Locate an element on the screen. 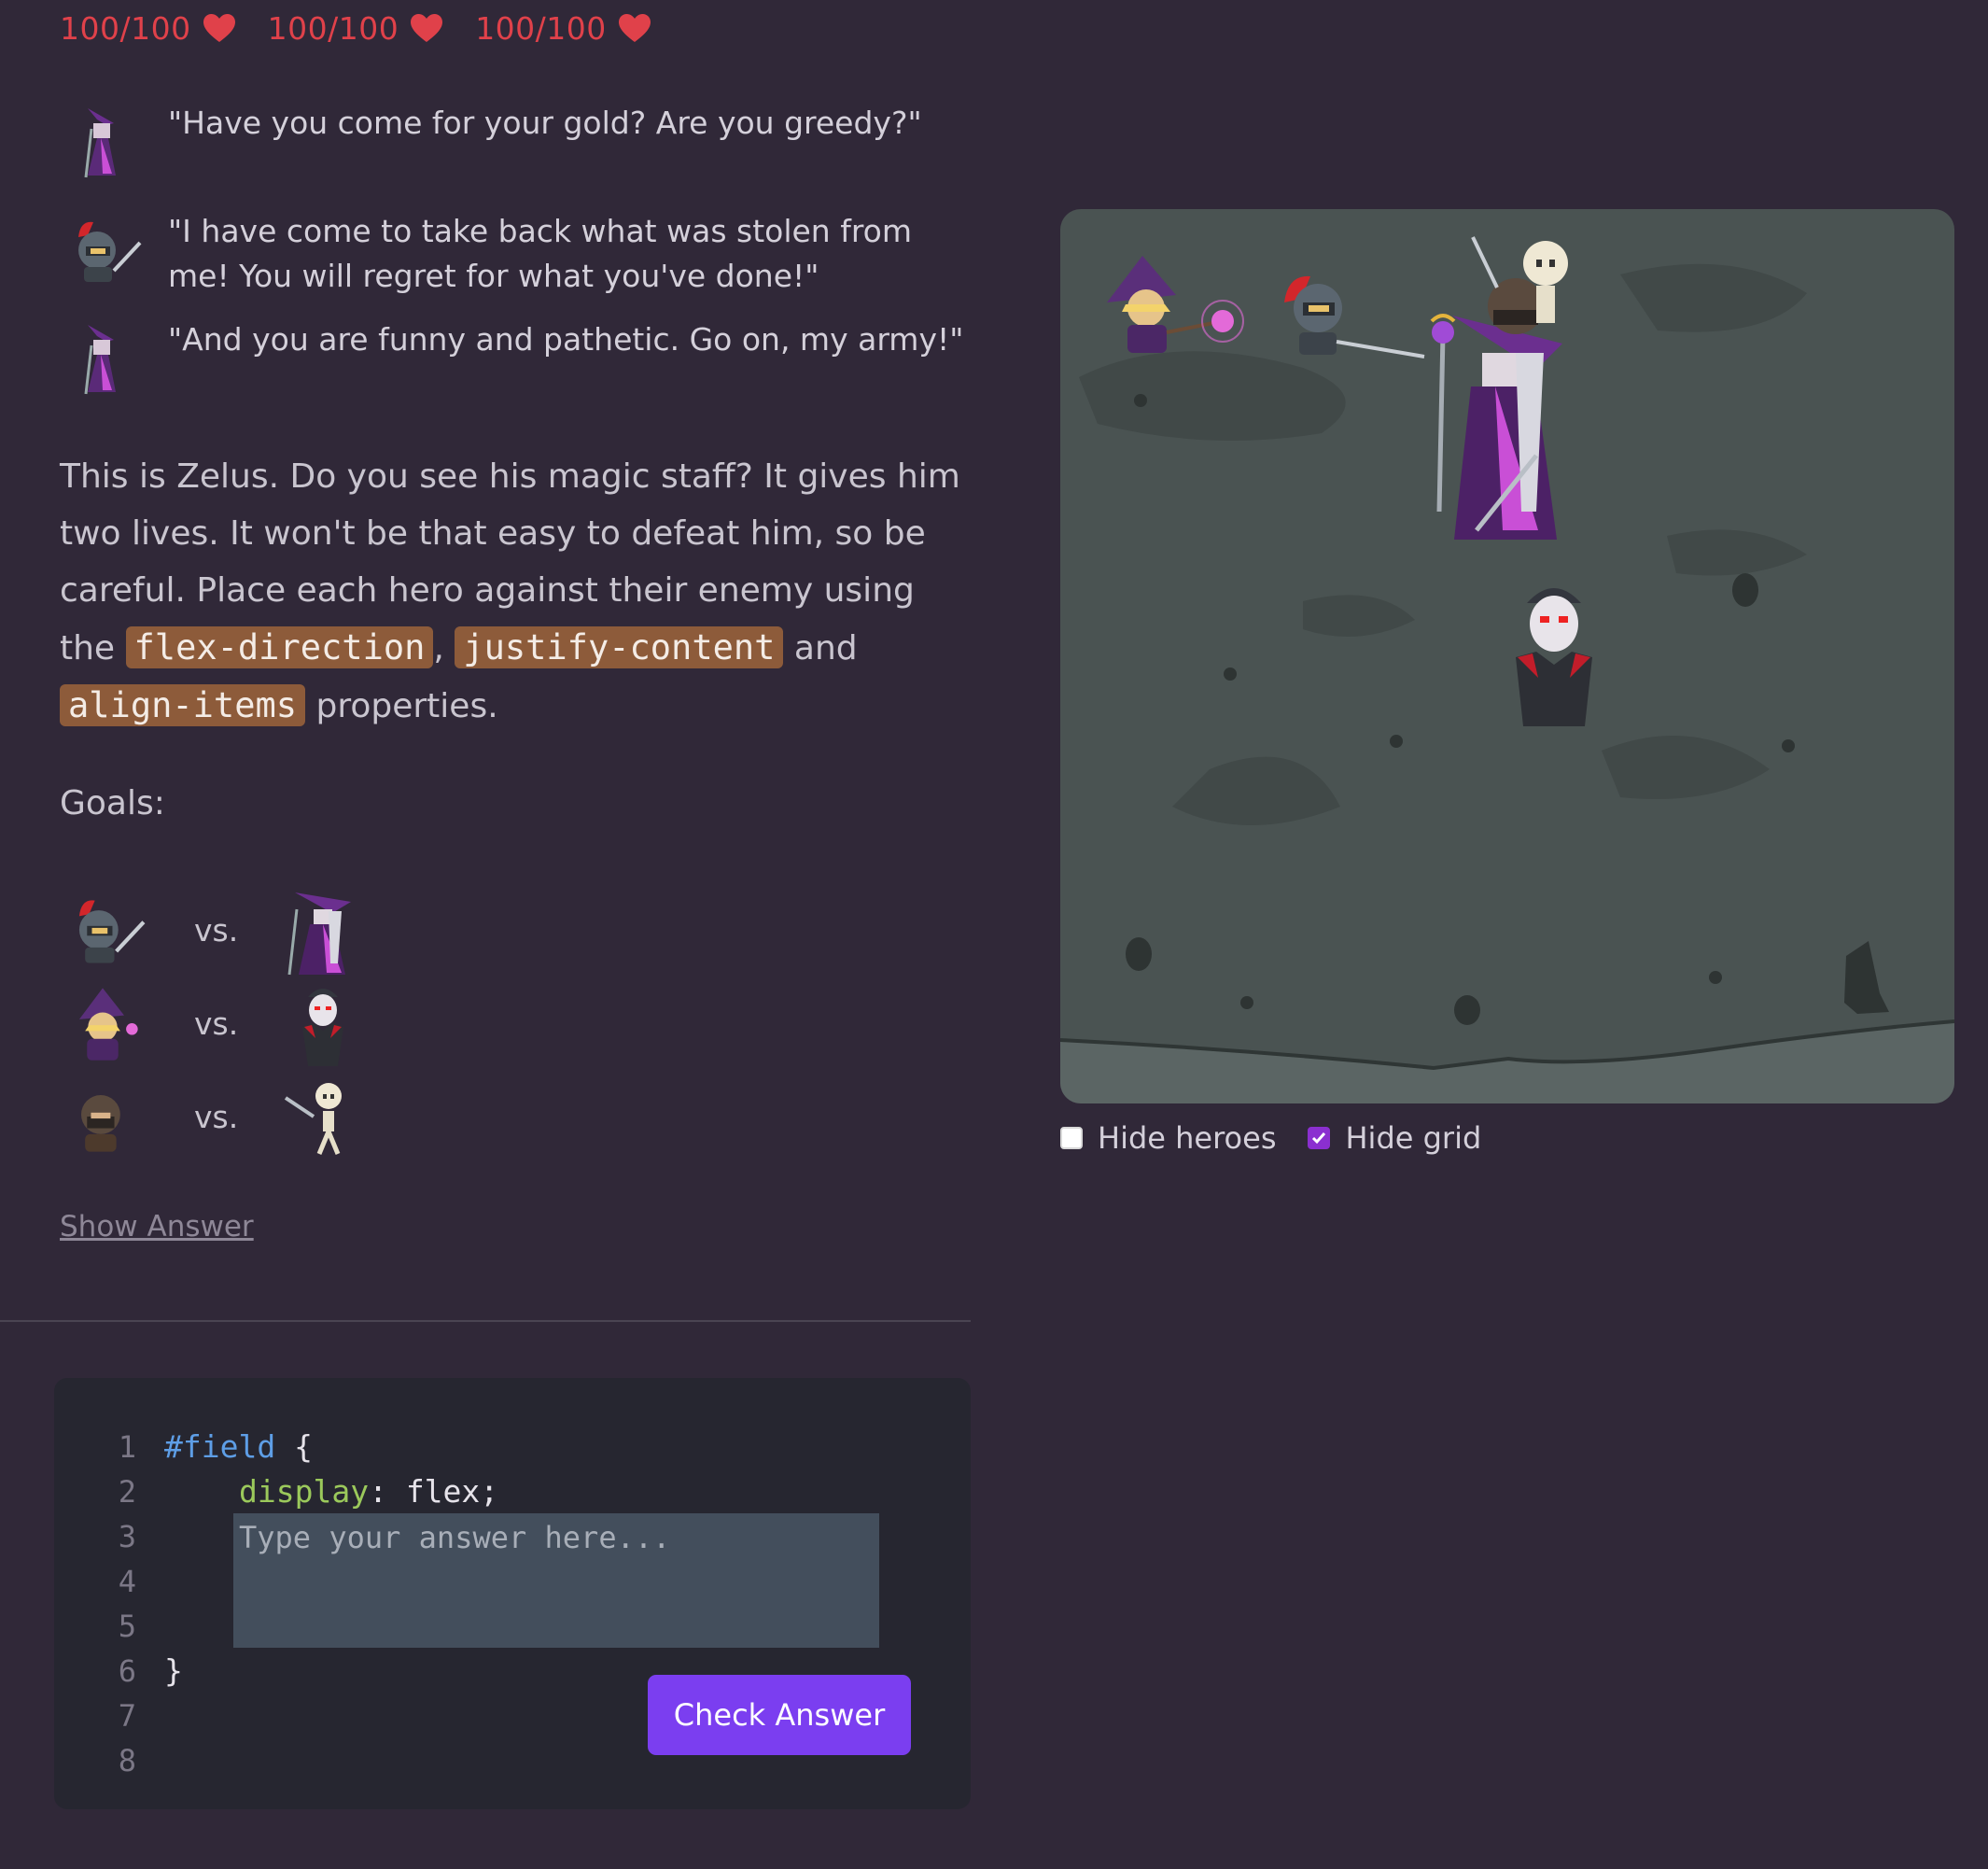 The height and width of the screenshot is (1869, 1988). checkmark-icon is located at coordinates (1319, 1138).